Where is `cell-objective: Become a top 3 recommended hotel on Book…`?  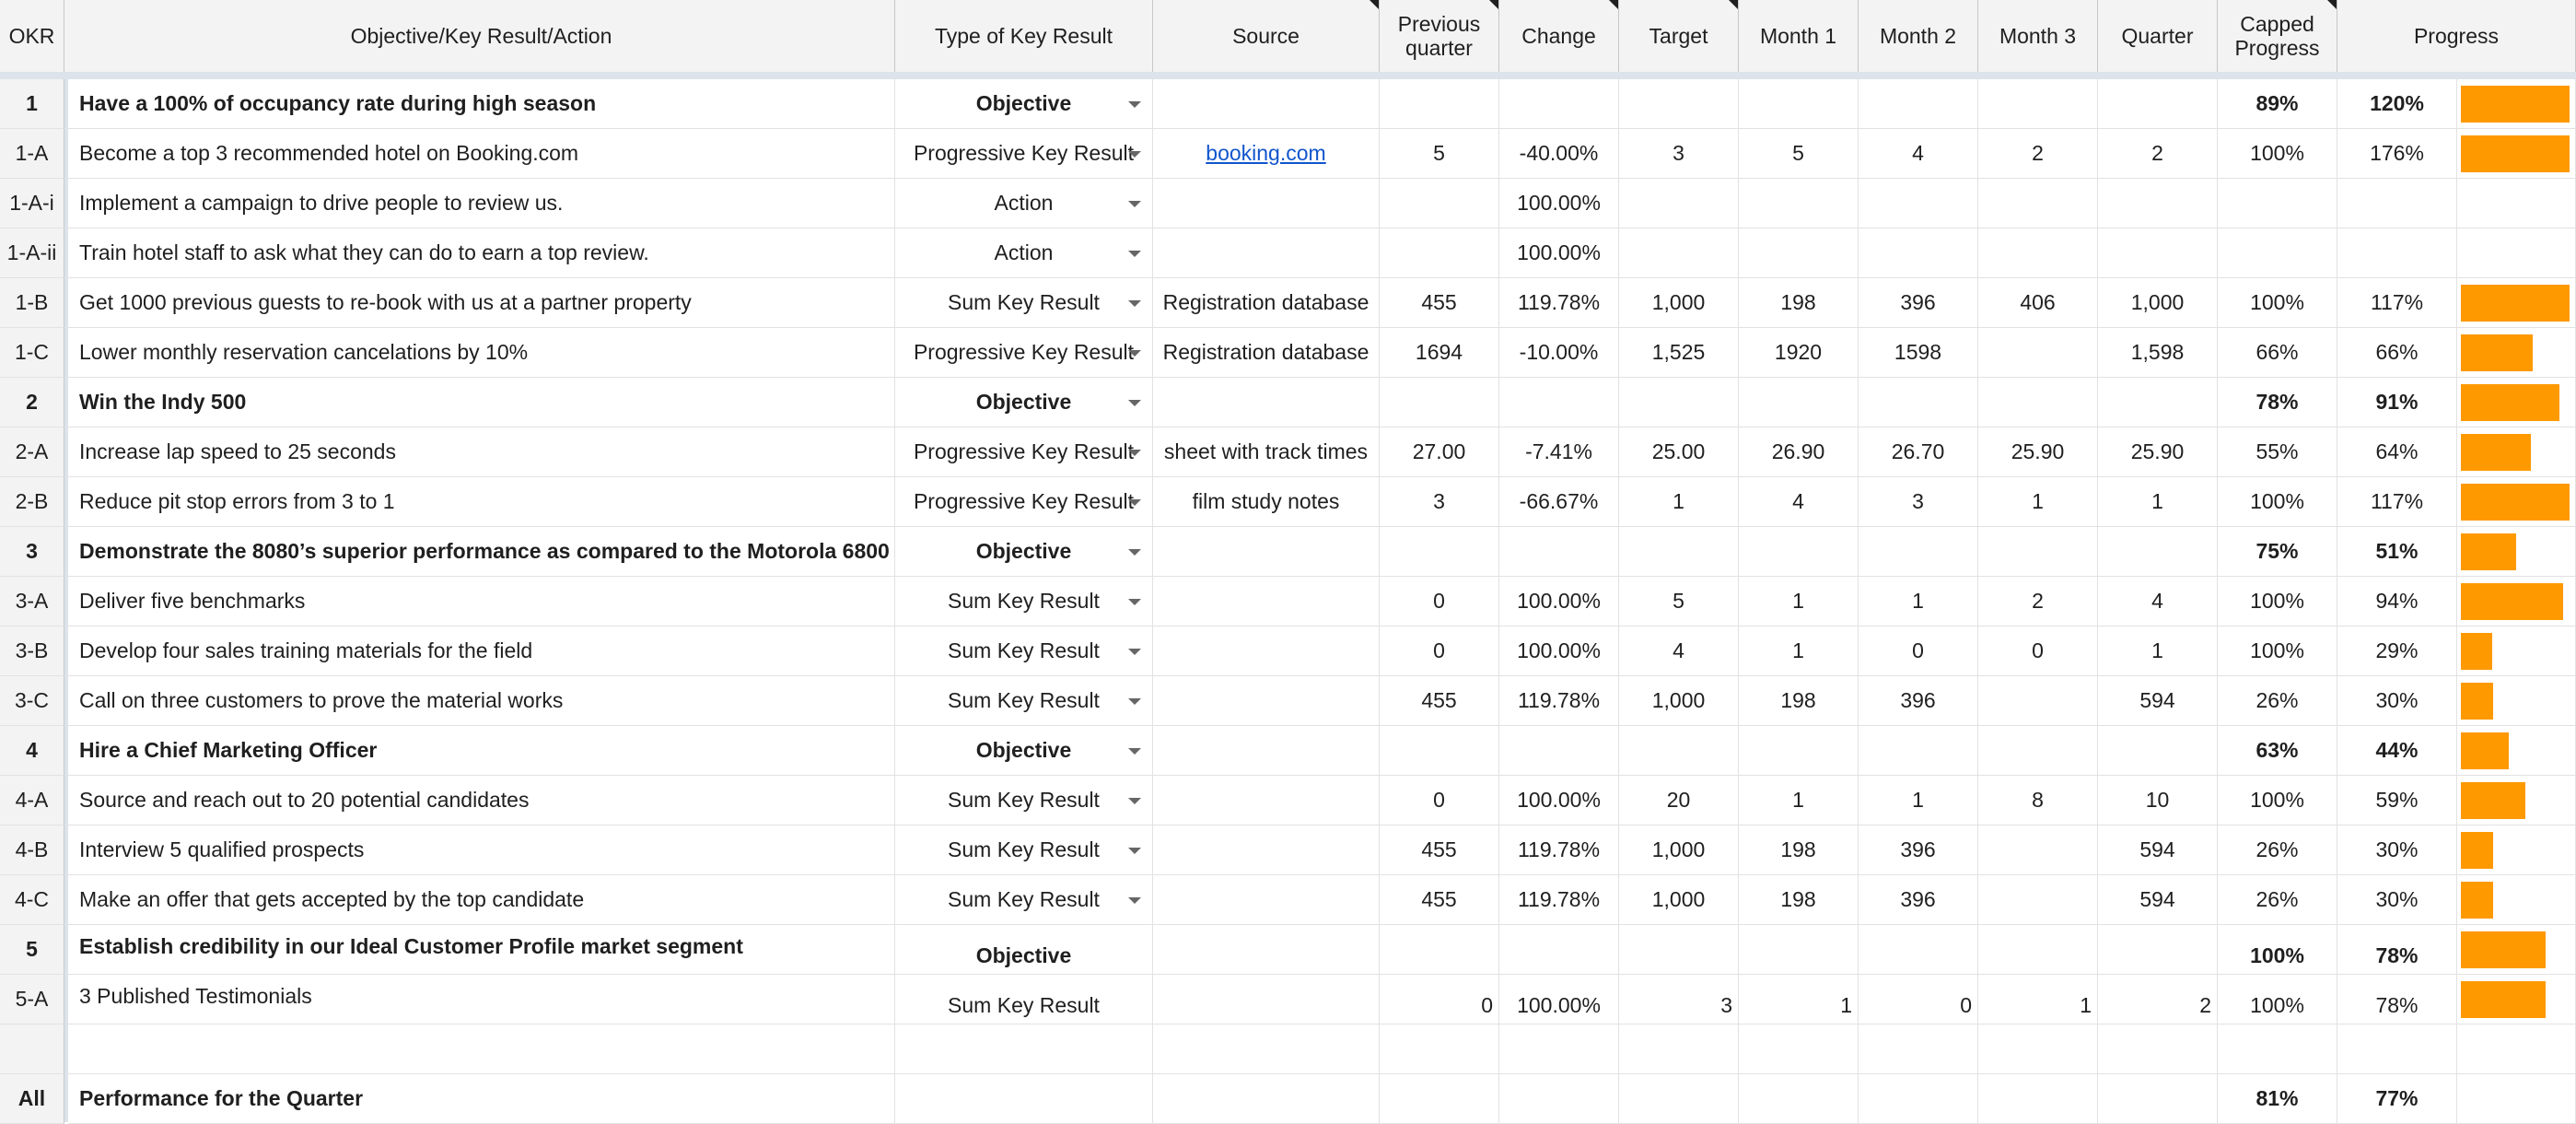
cell-objective: Become a top 3 recommended hotel on Book… is located at coordinates (482, 154).